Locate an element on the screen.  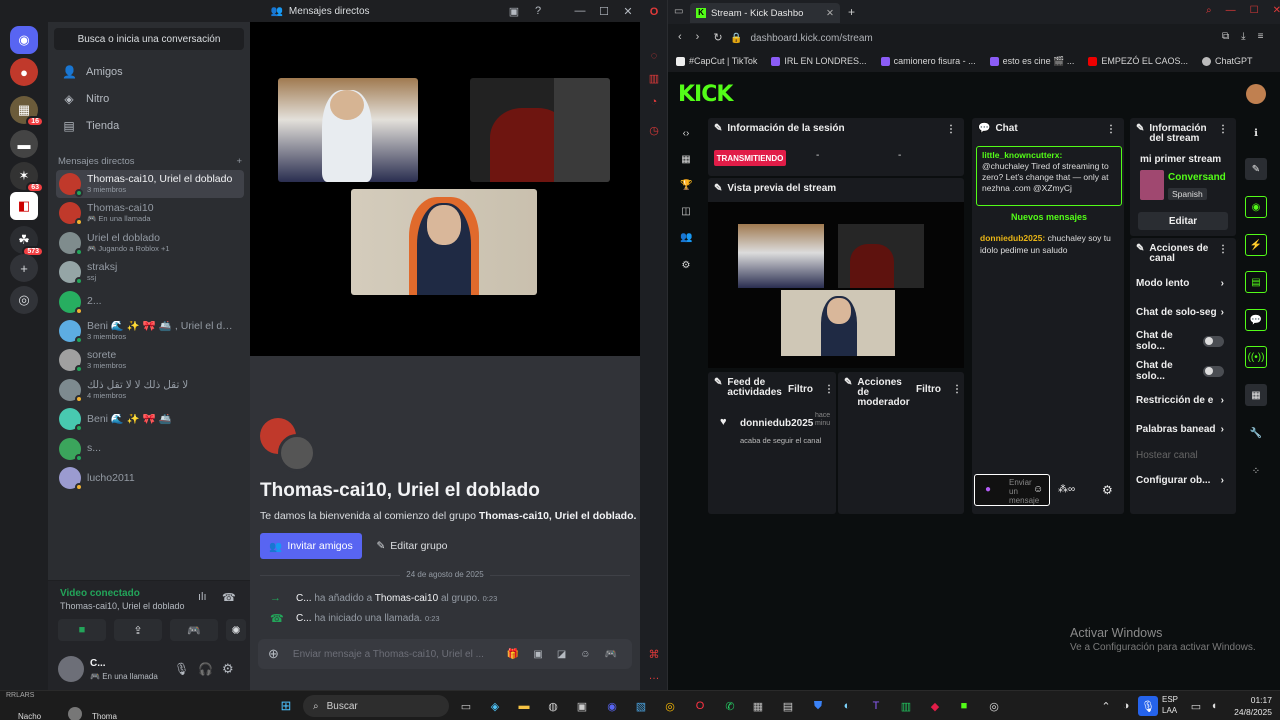
app-icon: ◆ is located at coordinates (935, 706).